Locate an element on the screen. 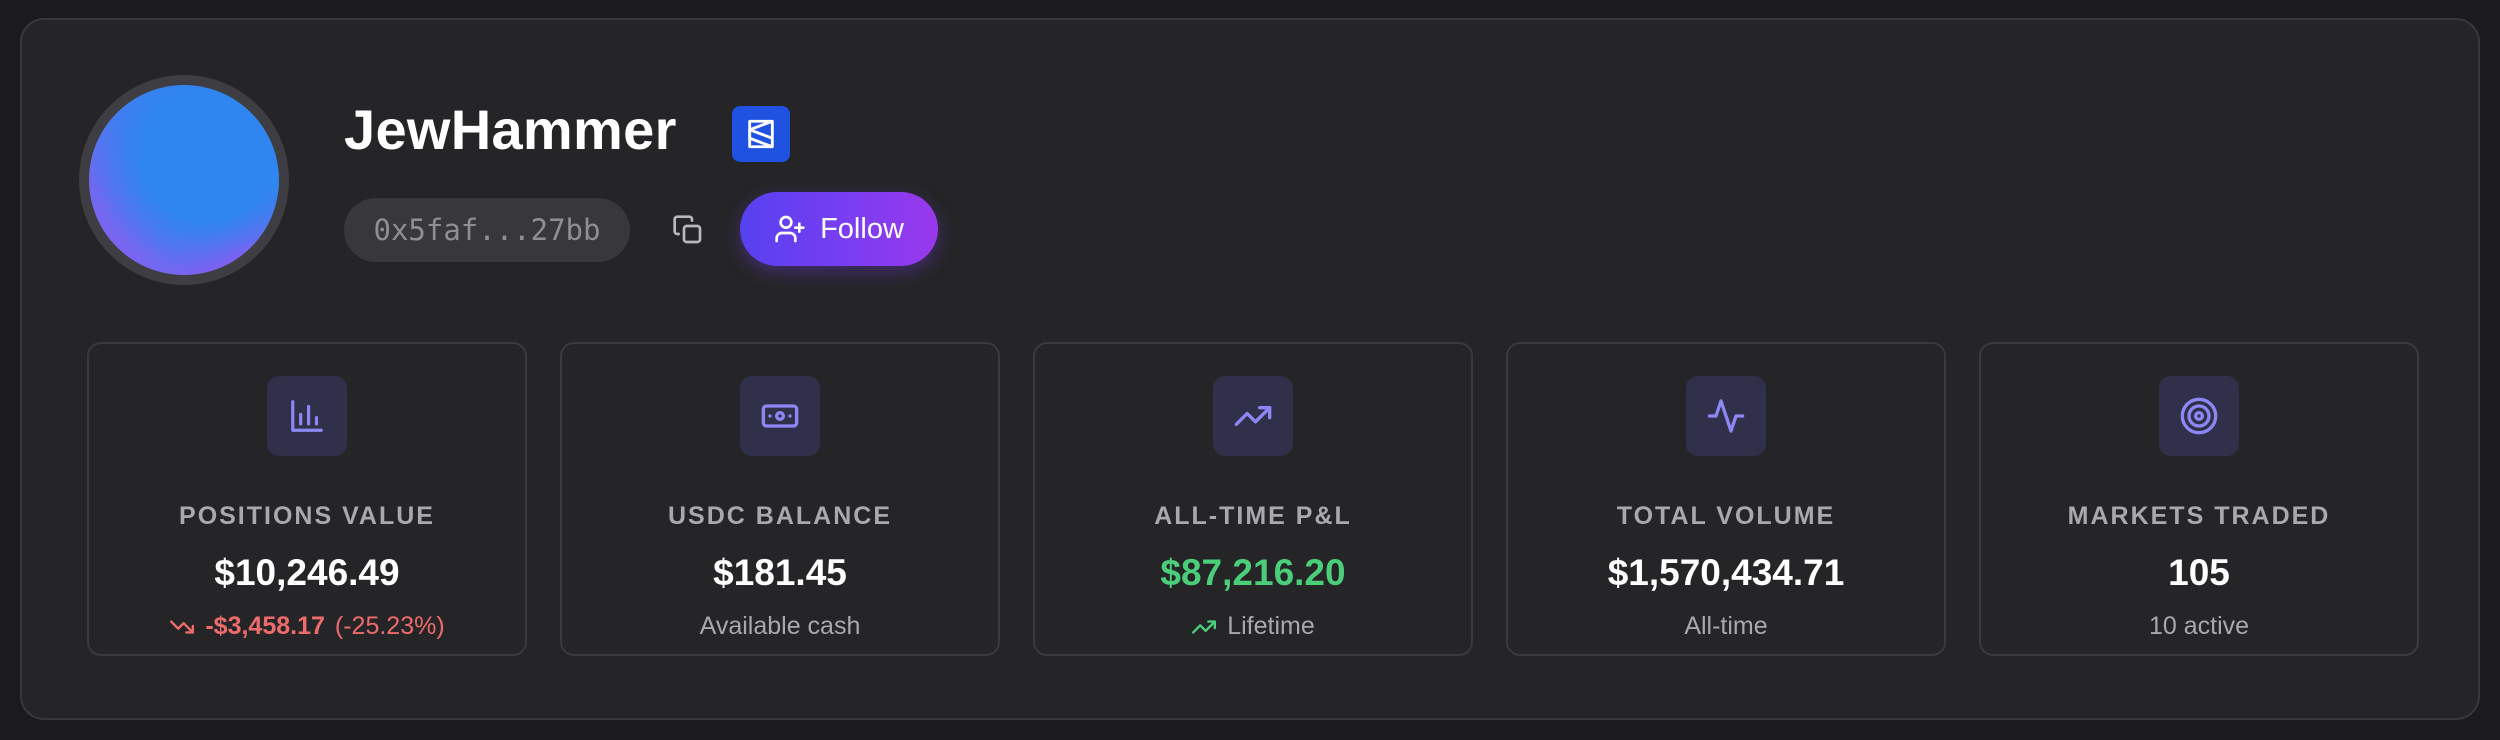  stat-markets-traded: MARKETS TRADED 105 10 active is located at coordinates (2199, 499).